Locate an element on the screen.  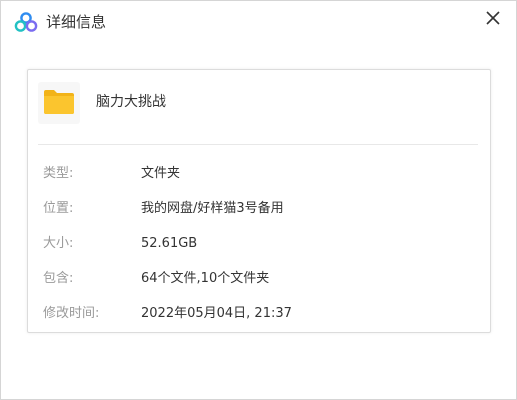
detail-value: 52.61GB is located at coordinates (169, 243).